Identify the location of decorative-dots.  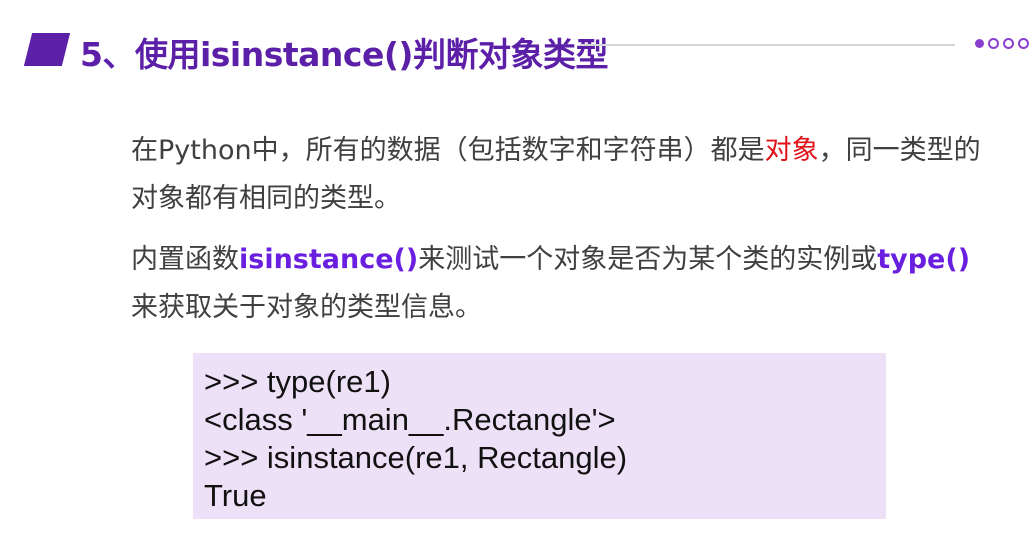
(1002, 43).